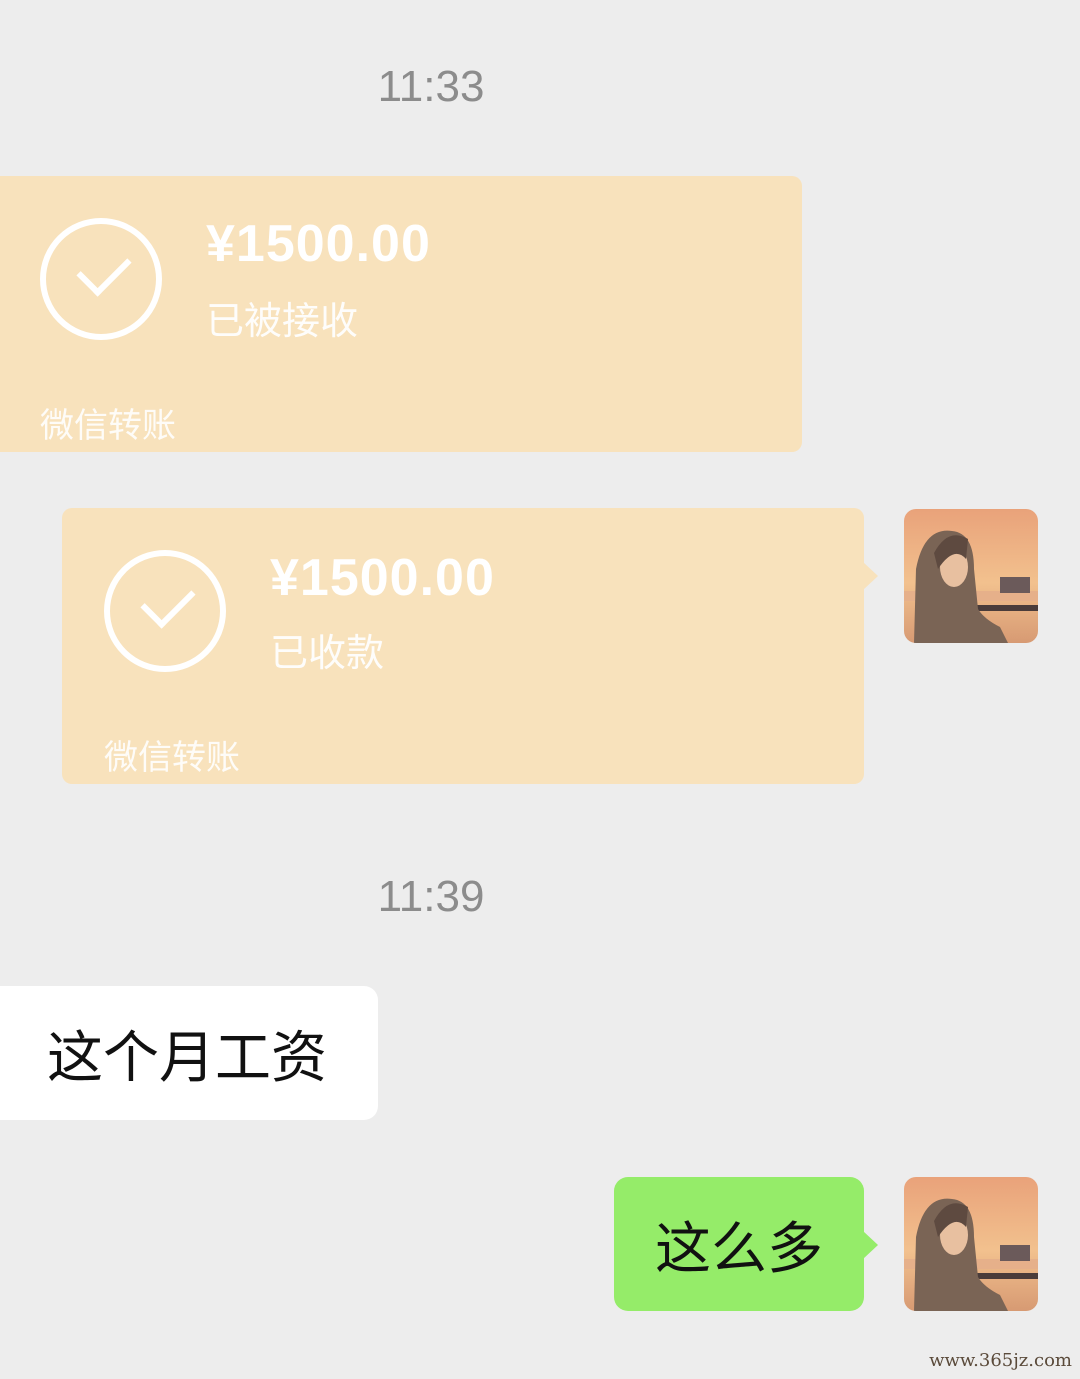  I want to click on transfer-status: 已收款, so click(327, 653).